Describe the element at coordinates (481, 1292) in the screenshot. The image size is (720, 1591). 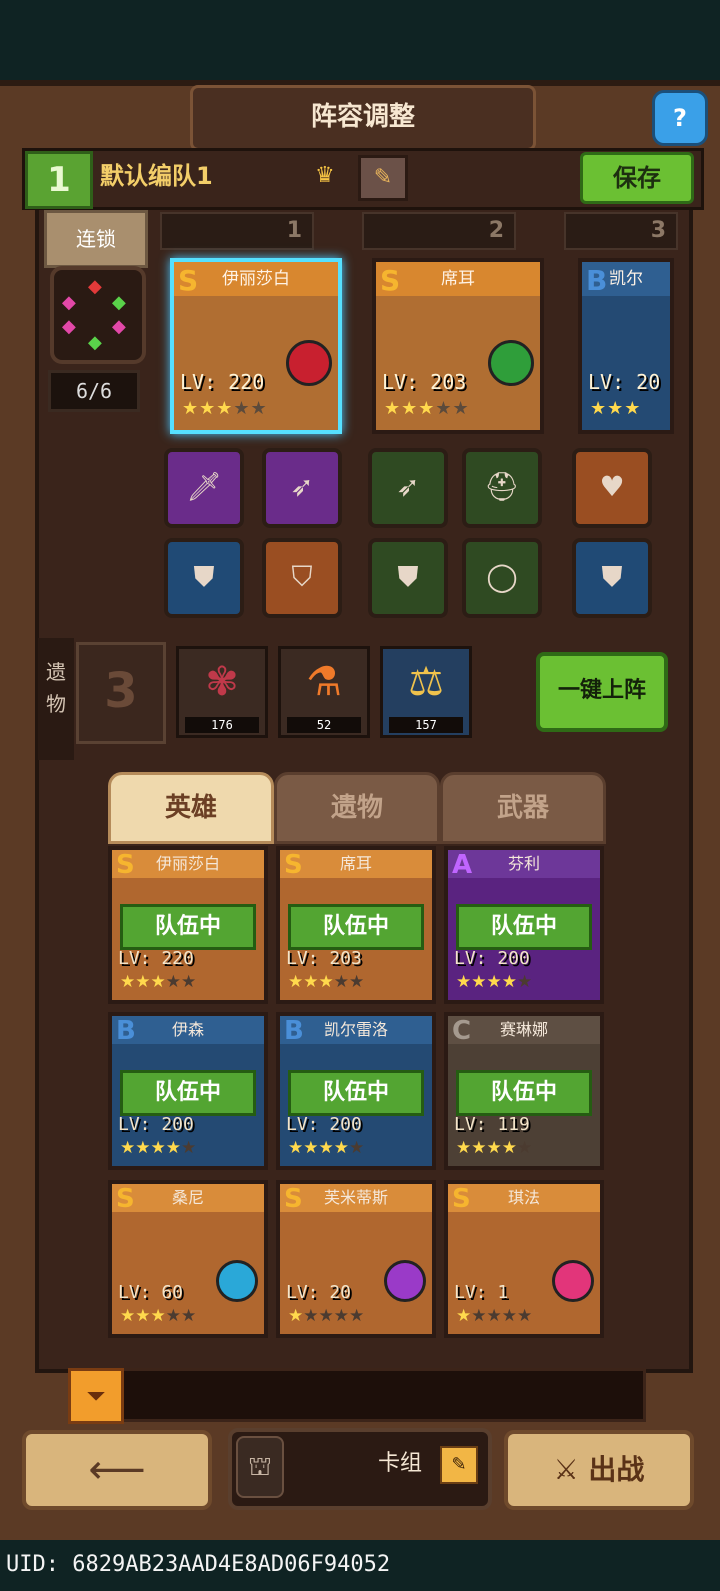
I see `hero-level: LV: 1` at that location.